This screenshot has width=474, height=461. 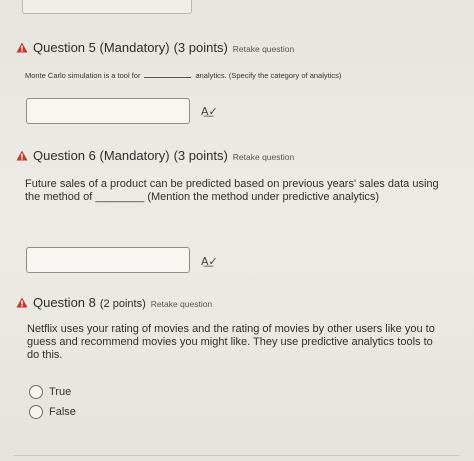 What do you see at coordinates (263, 49) in the screenshot?
I see `question-5-retake-link: Retake question` at bounding box center [263, 49].